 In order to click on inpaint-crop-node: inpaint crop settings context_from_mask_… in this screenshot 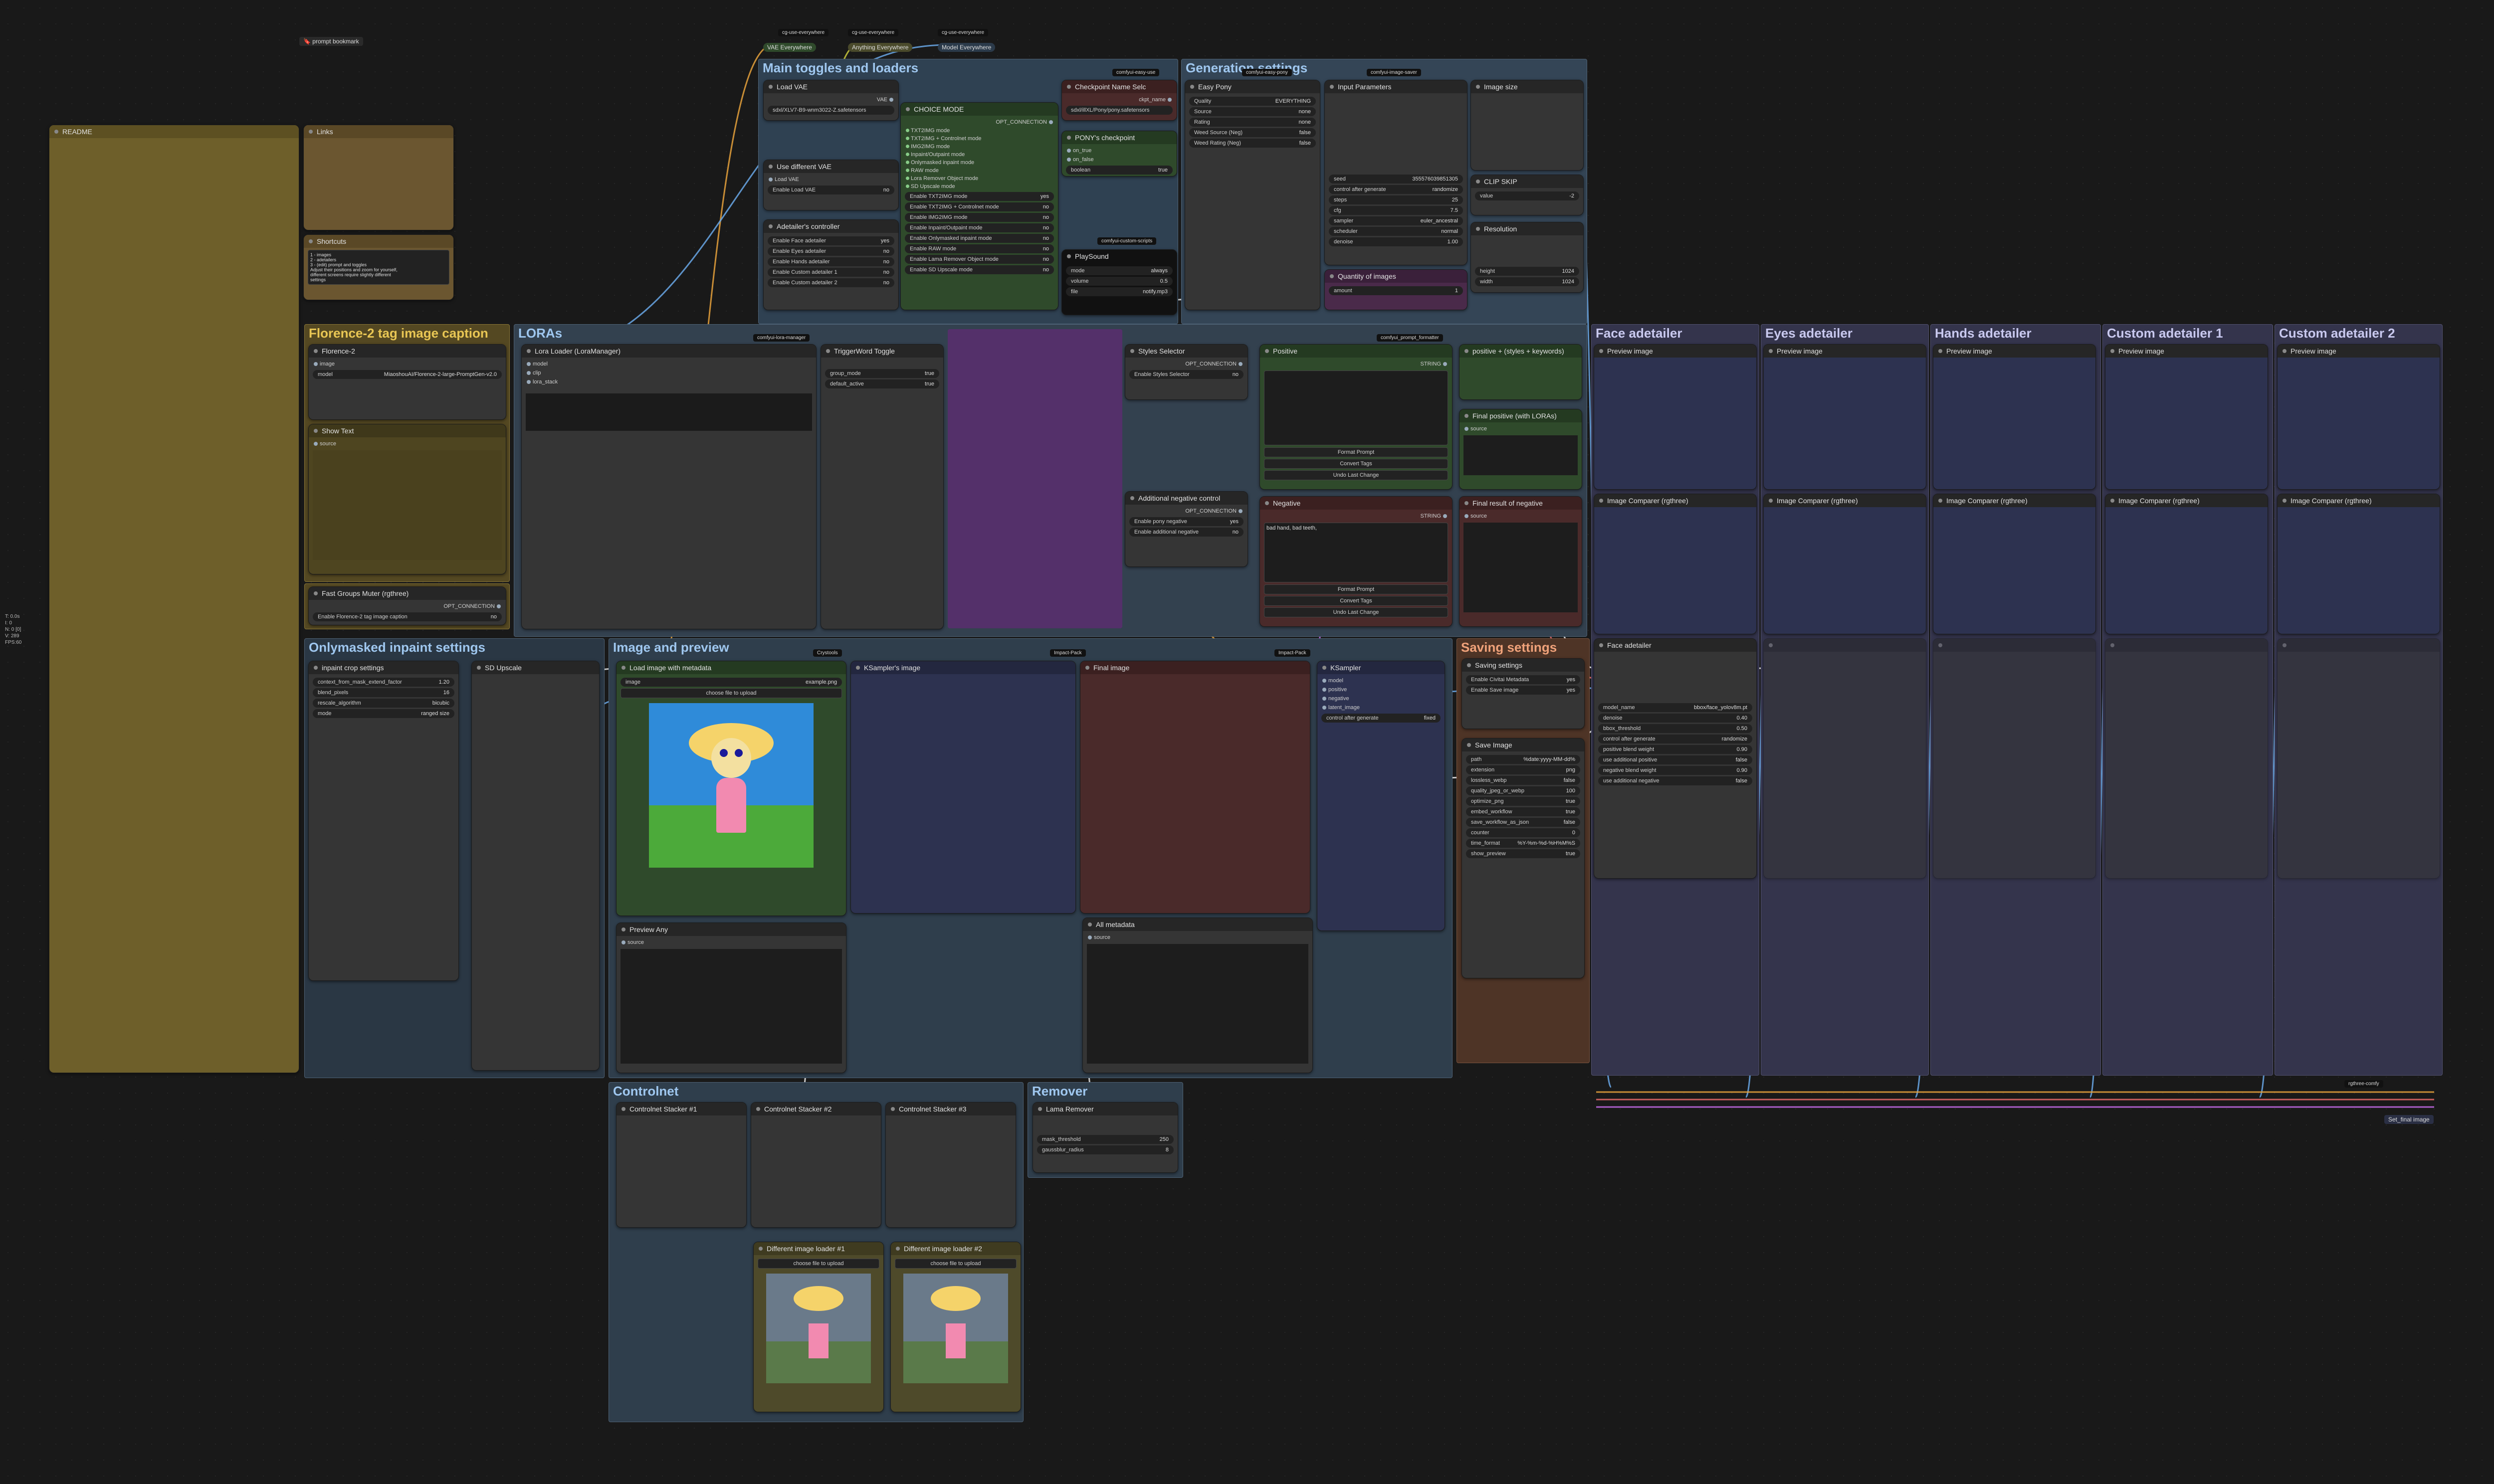, I will do `click(383, 821)`.